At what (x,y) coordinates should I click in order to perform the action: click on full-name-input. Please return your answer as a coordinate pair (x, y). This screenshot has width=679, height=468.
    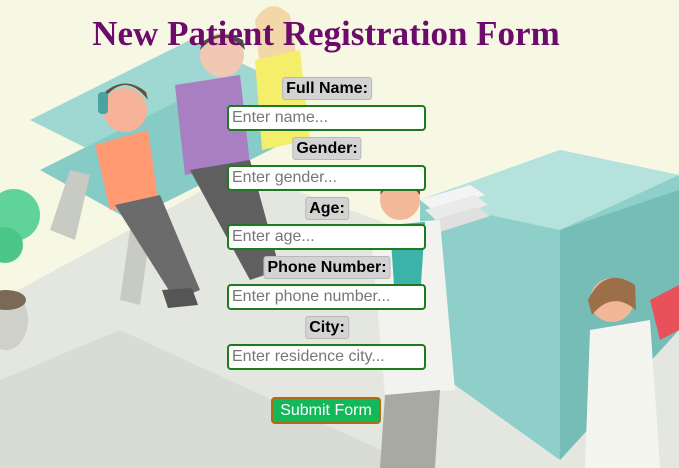
    Looking at the image, I should click on (326, 118).